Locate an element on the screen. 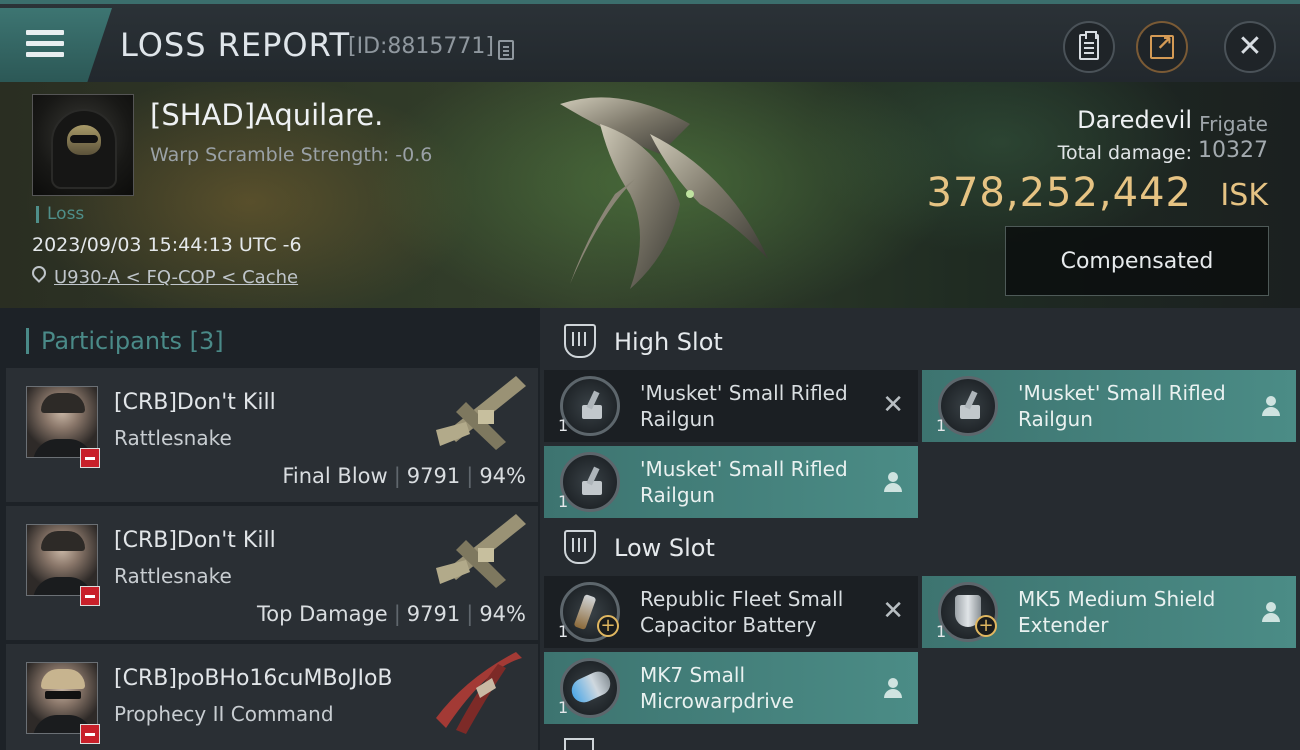  ship-render is located at coordinates (664, 193).